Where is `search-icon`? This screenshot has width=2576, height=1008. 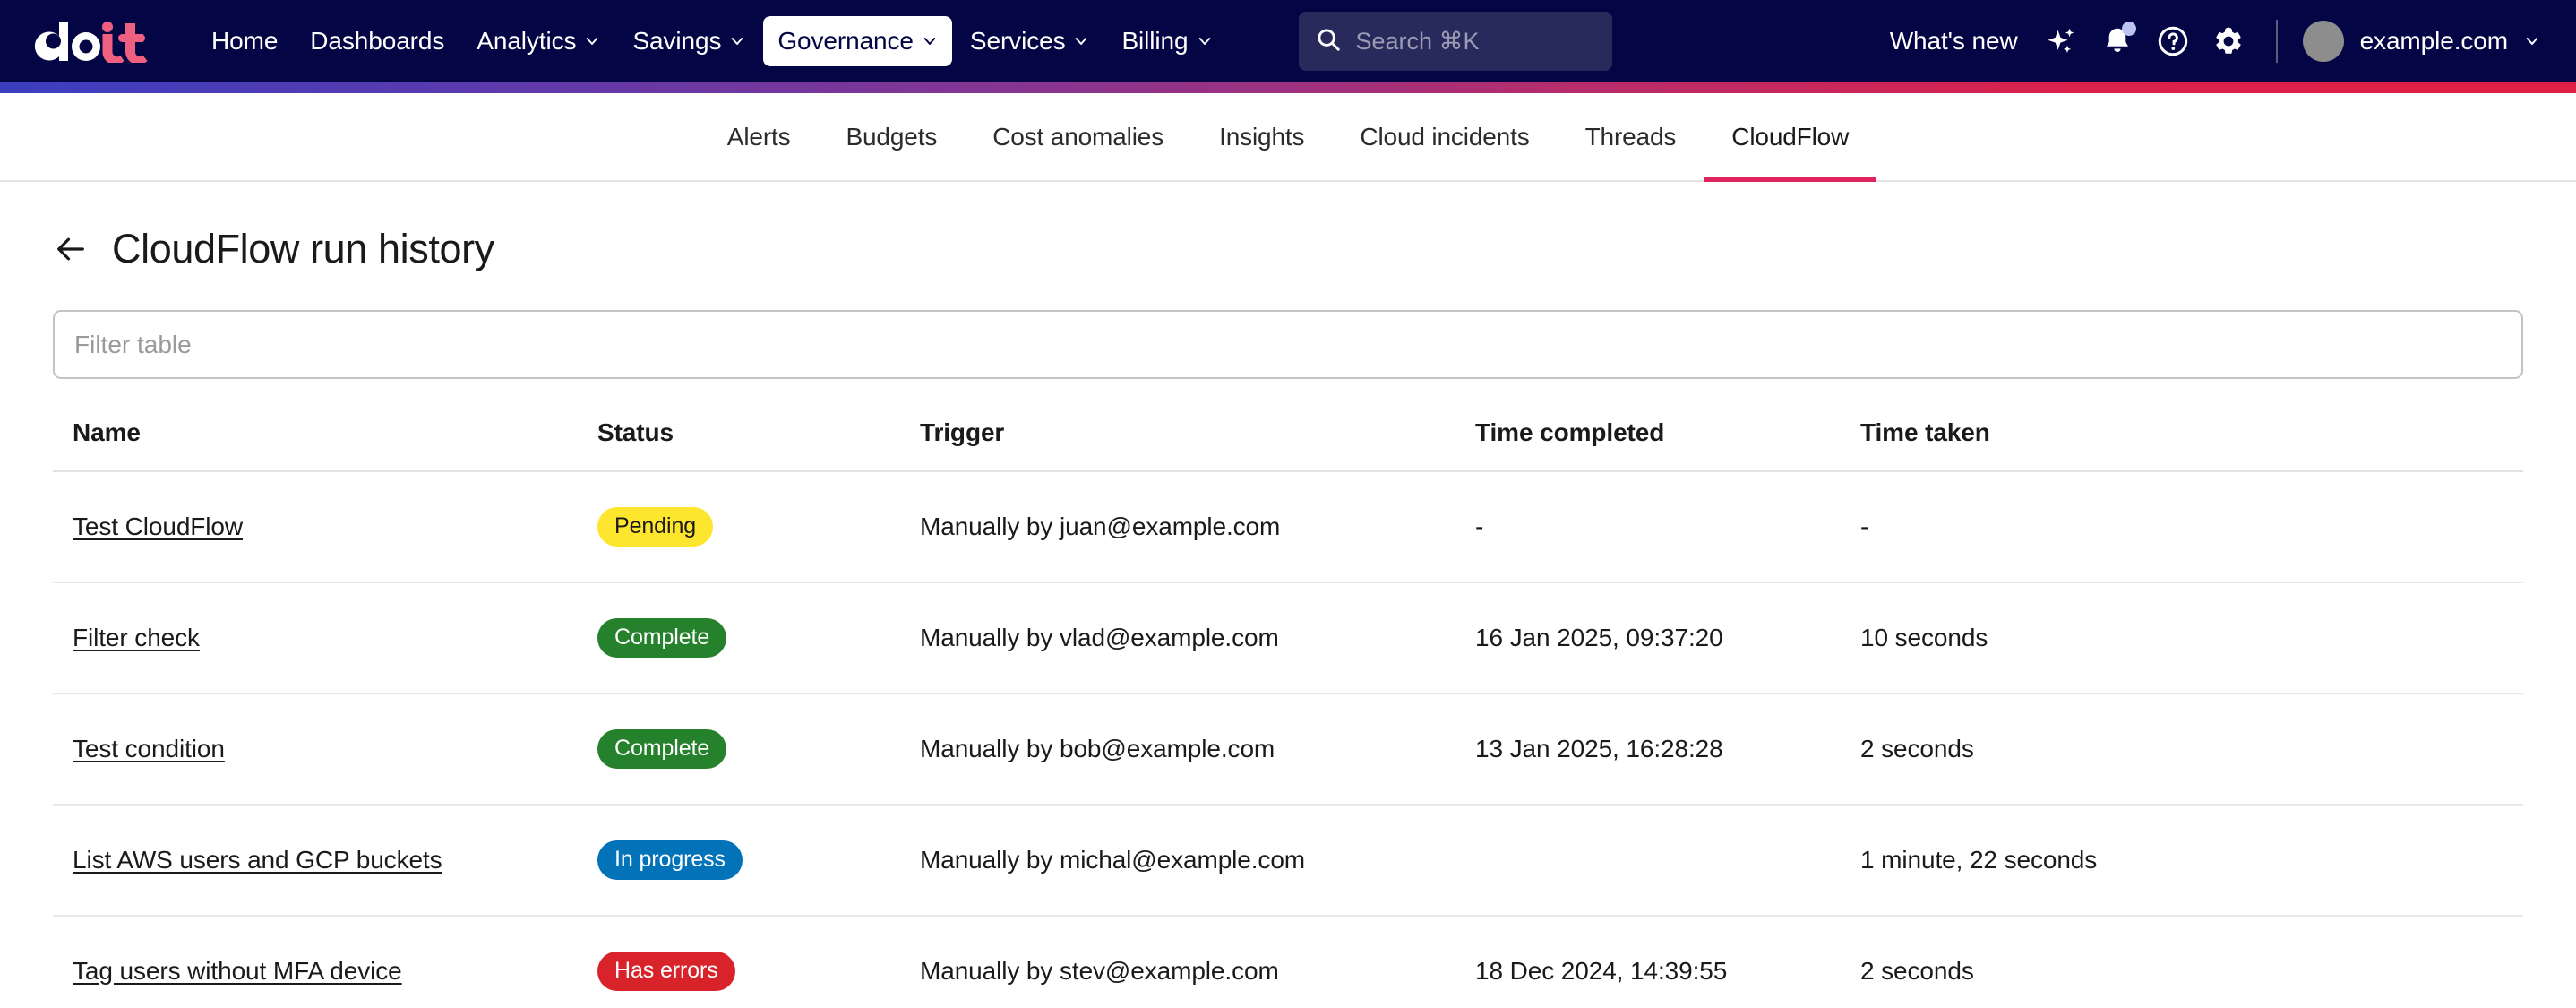
search-icon is located at coordinates (1328, 41).